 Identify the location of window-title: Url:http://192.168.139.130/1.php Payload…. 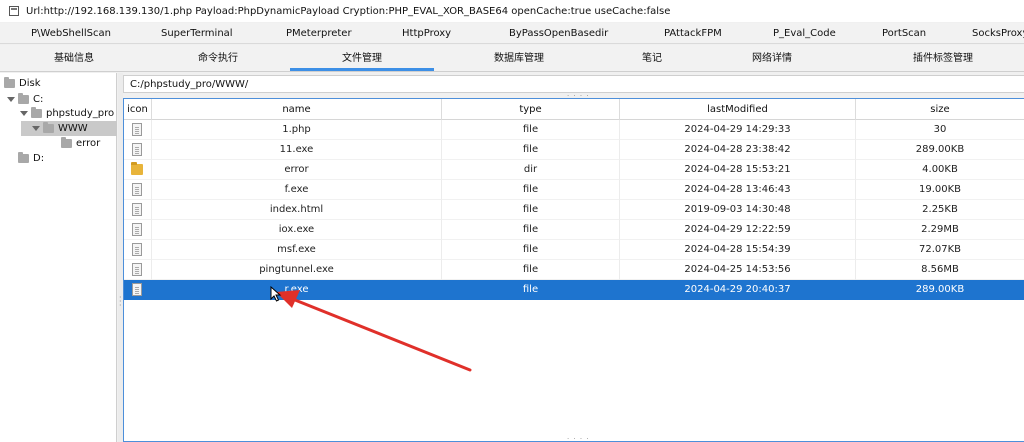
(348, 11).